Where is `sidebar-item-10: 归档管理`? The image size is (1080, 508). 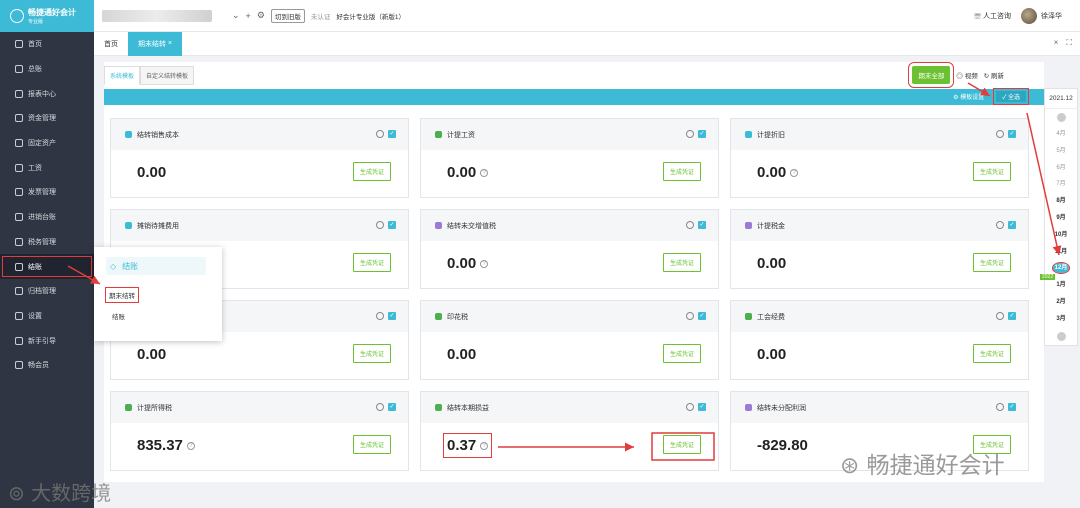
sidebar-item-10: 归档管理 is located at coordinates (47, 291).